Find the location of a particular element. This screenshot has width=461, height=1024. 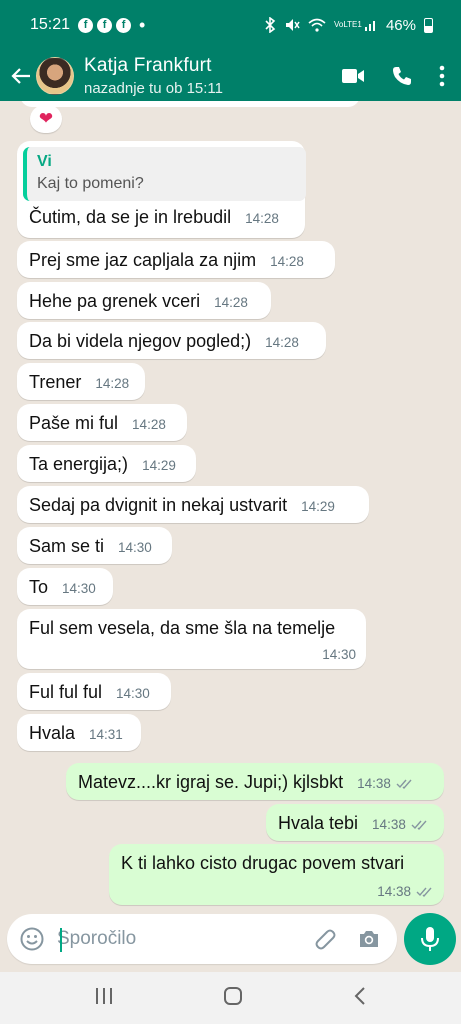

message-text: Hvala is located at coordinates (52, 733).